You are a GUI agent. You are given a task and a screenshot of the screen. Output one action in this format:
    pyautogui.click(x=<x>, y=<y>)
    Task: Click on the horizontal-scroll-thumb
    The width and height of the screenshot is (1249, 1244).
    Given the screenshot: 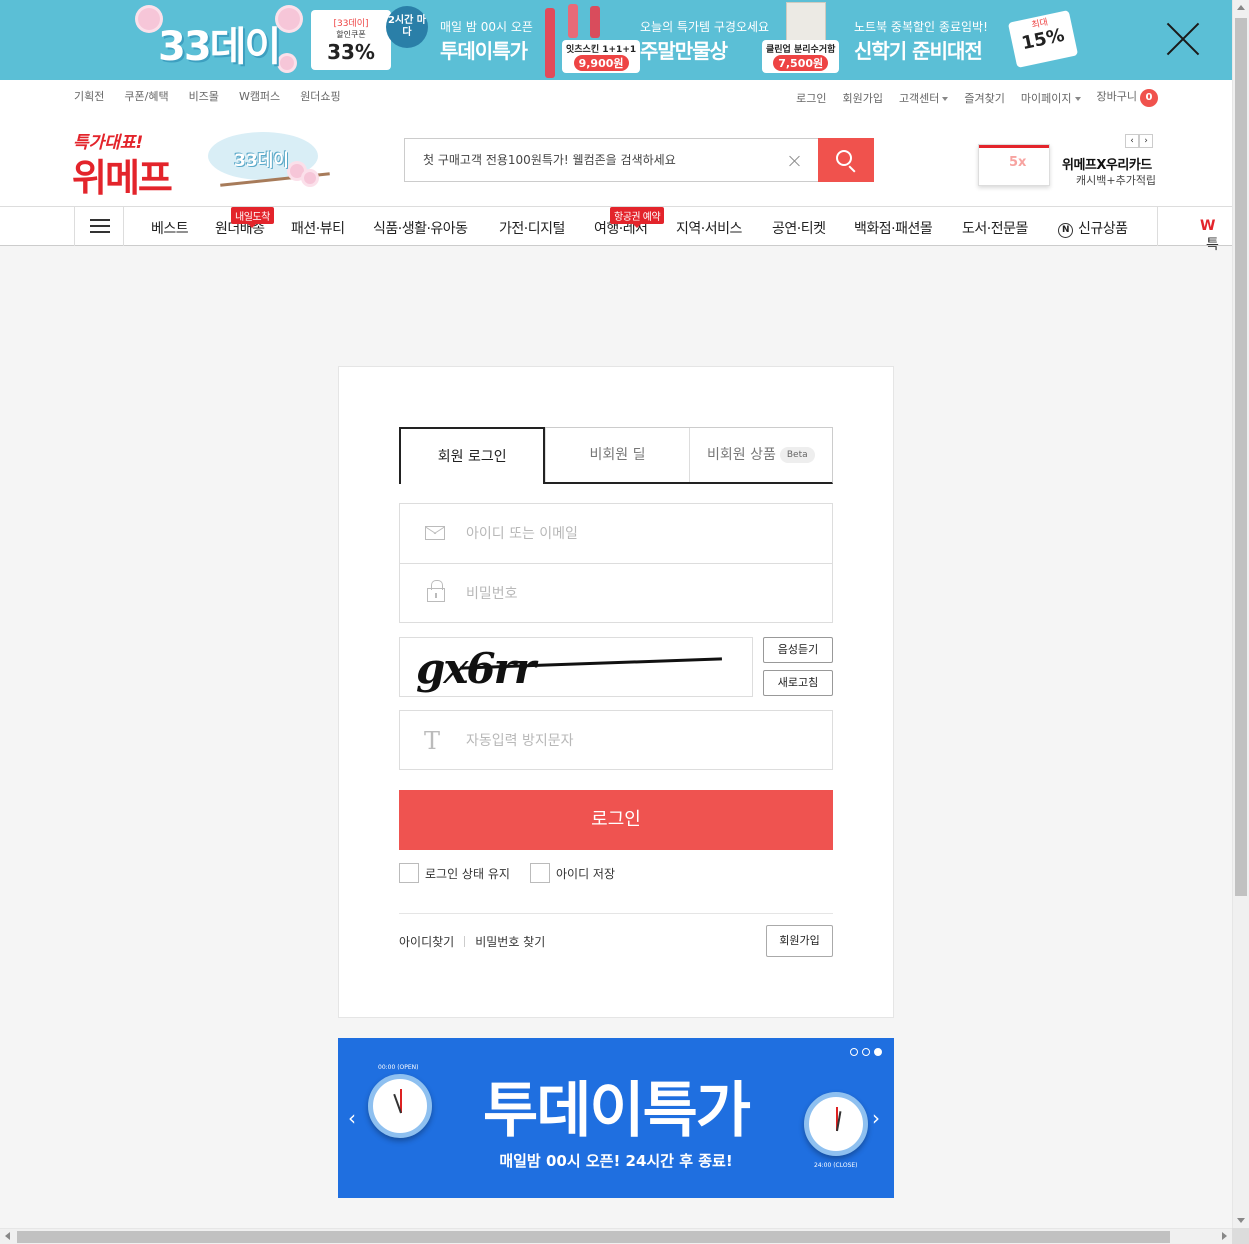 What is the action you would take?
    pyautogui.click(x=593, y=1237)
    